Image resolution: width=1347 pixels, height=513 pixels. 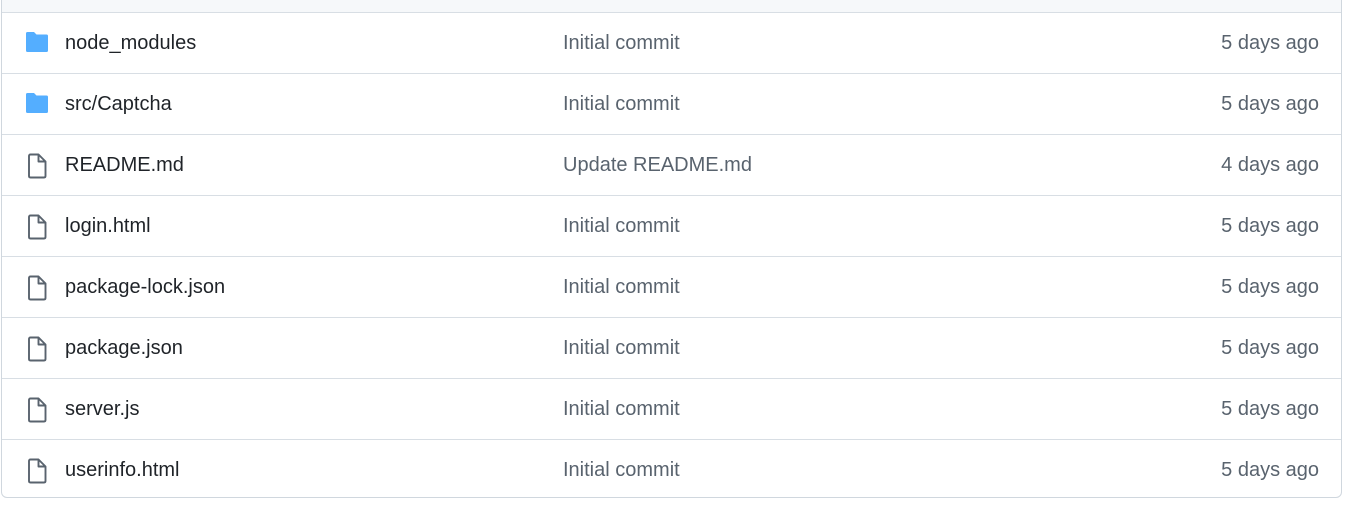 I want to click on file-row: node_modules Initial commit 5 days ago, so click(x=671, y=43).